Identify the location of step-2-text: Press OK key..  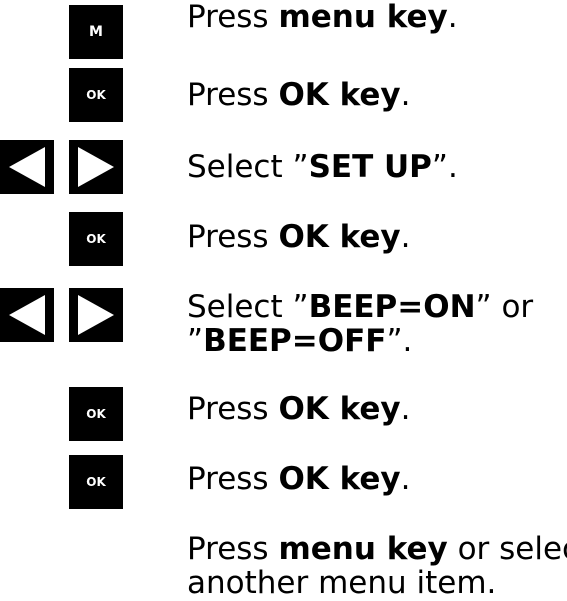
(299, 95).